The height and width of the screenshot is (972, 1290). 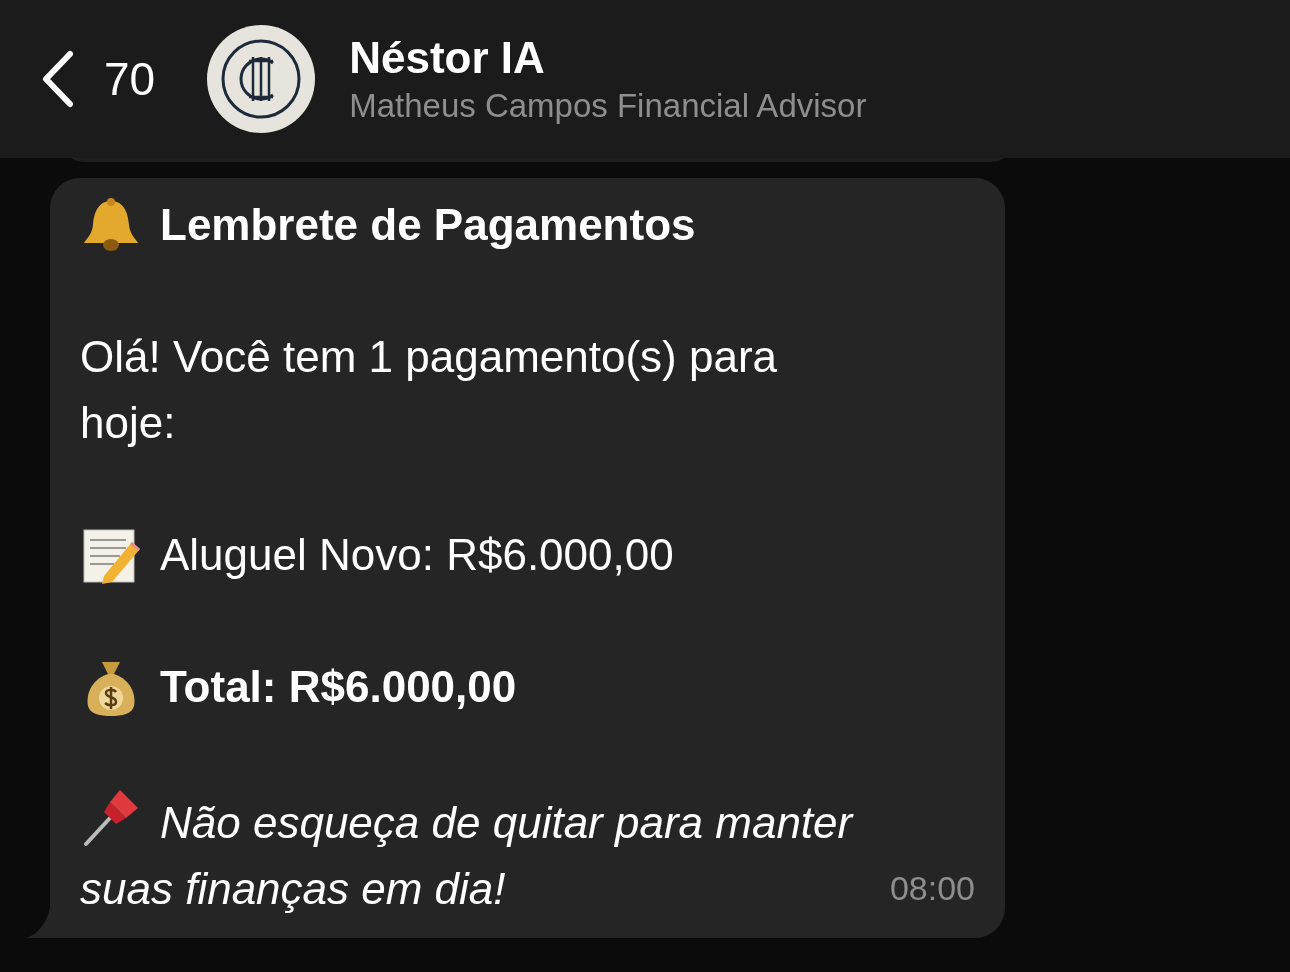 I want to click on avatar-logo-icon, so click(x=261, y=79).